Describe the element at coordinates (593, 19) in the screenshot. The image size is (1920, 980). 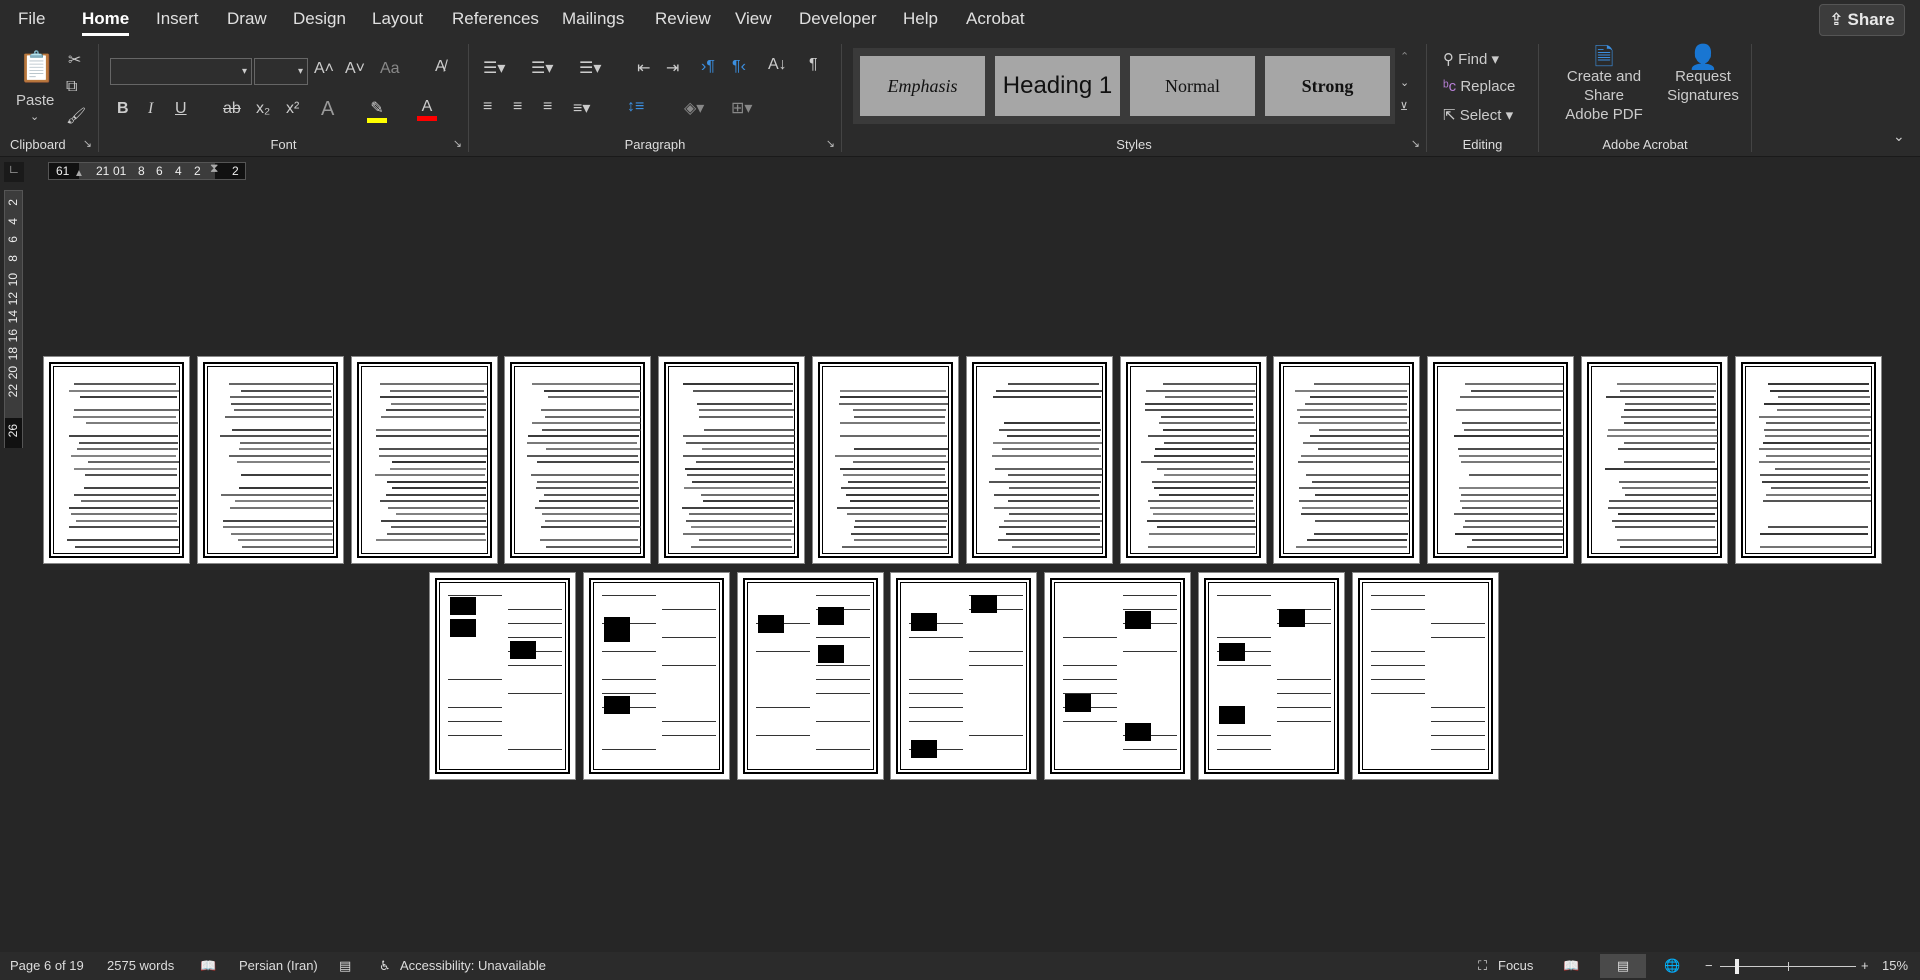
I see `tab-mailings: Mailings` at that location.